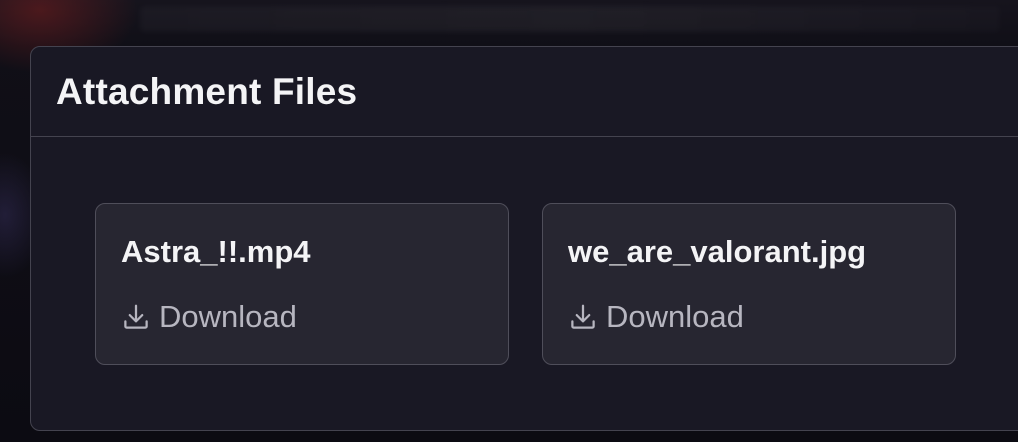 The height and width of the screenshot is (442, 1018). What do you see at coordinates (570, 19) in the screenshot?
I see `background-toolbar-blurred` at bounding box center [570, 19].